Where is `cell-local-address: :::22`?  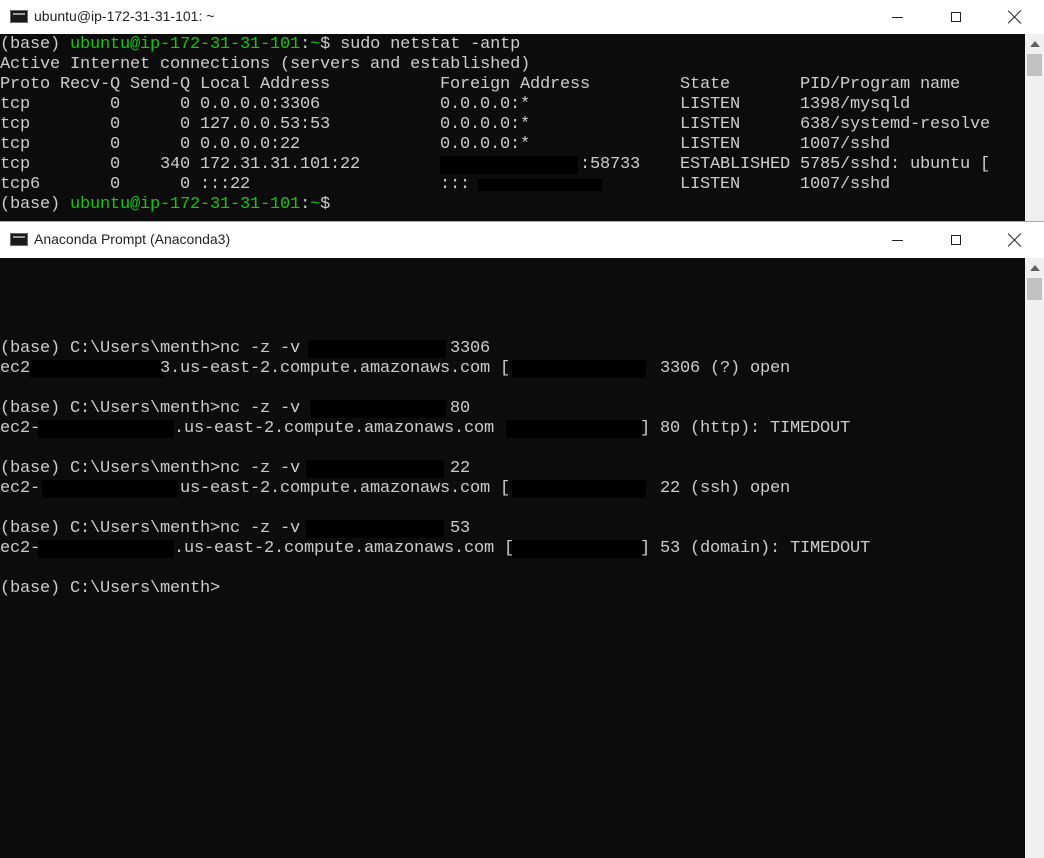
cell-local-address: :::22 is located at coordinates (225, 184).